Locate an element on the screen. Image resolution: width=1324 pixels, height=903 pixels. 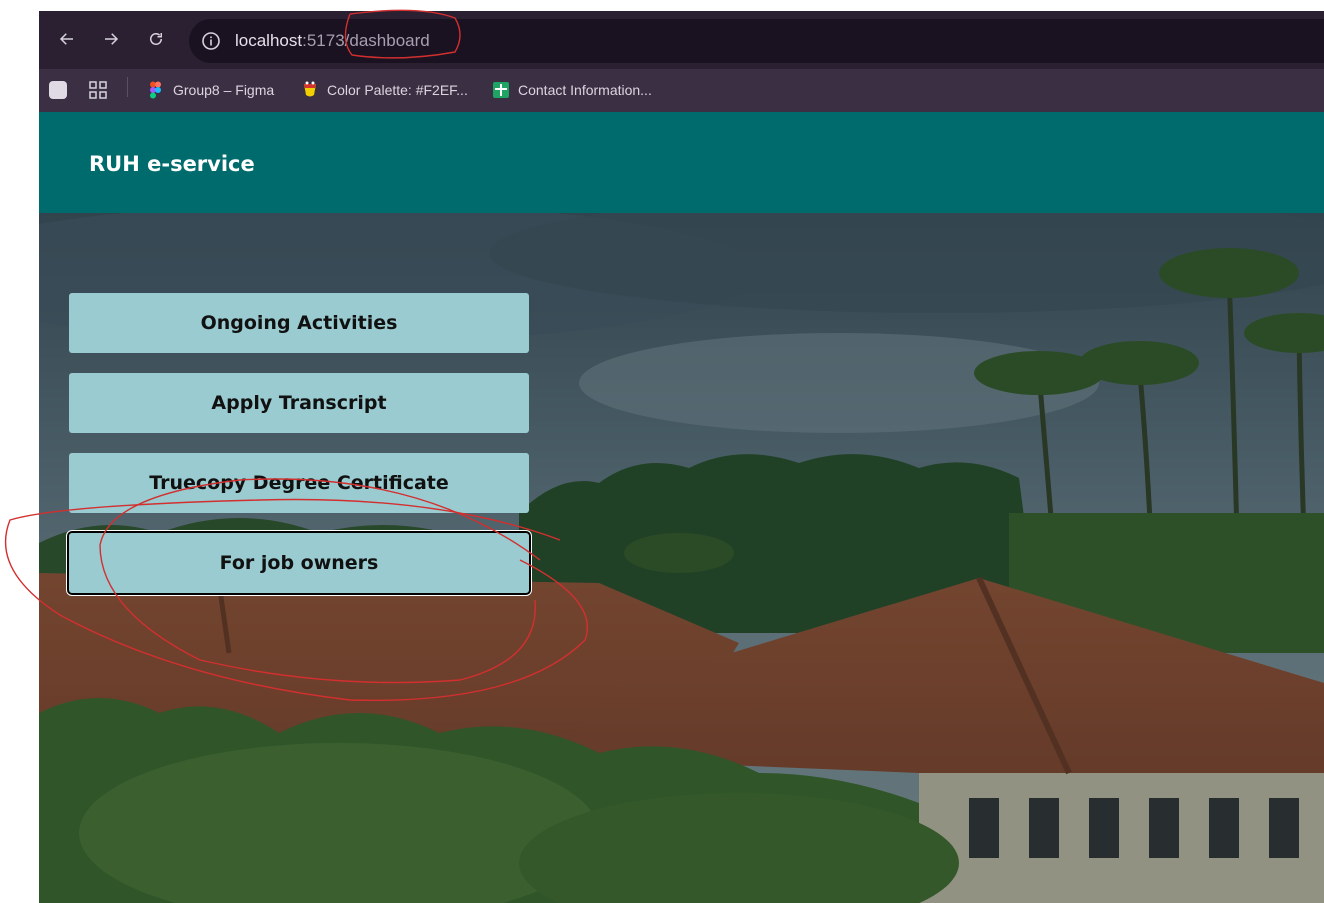
figma-icon is located at coordinates (155, 90).